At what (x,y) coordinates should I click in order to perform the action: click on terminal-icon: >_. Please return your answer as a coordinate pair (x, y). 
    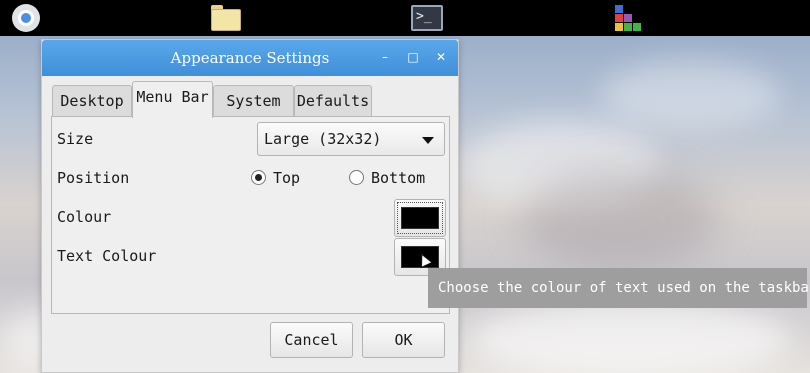
    Looking at the image, I should click on (427, 18).